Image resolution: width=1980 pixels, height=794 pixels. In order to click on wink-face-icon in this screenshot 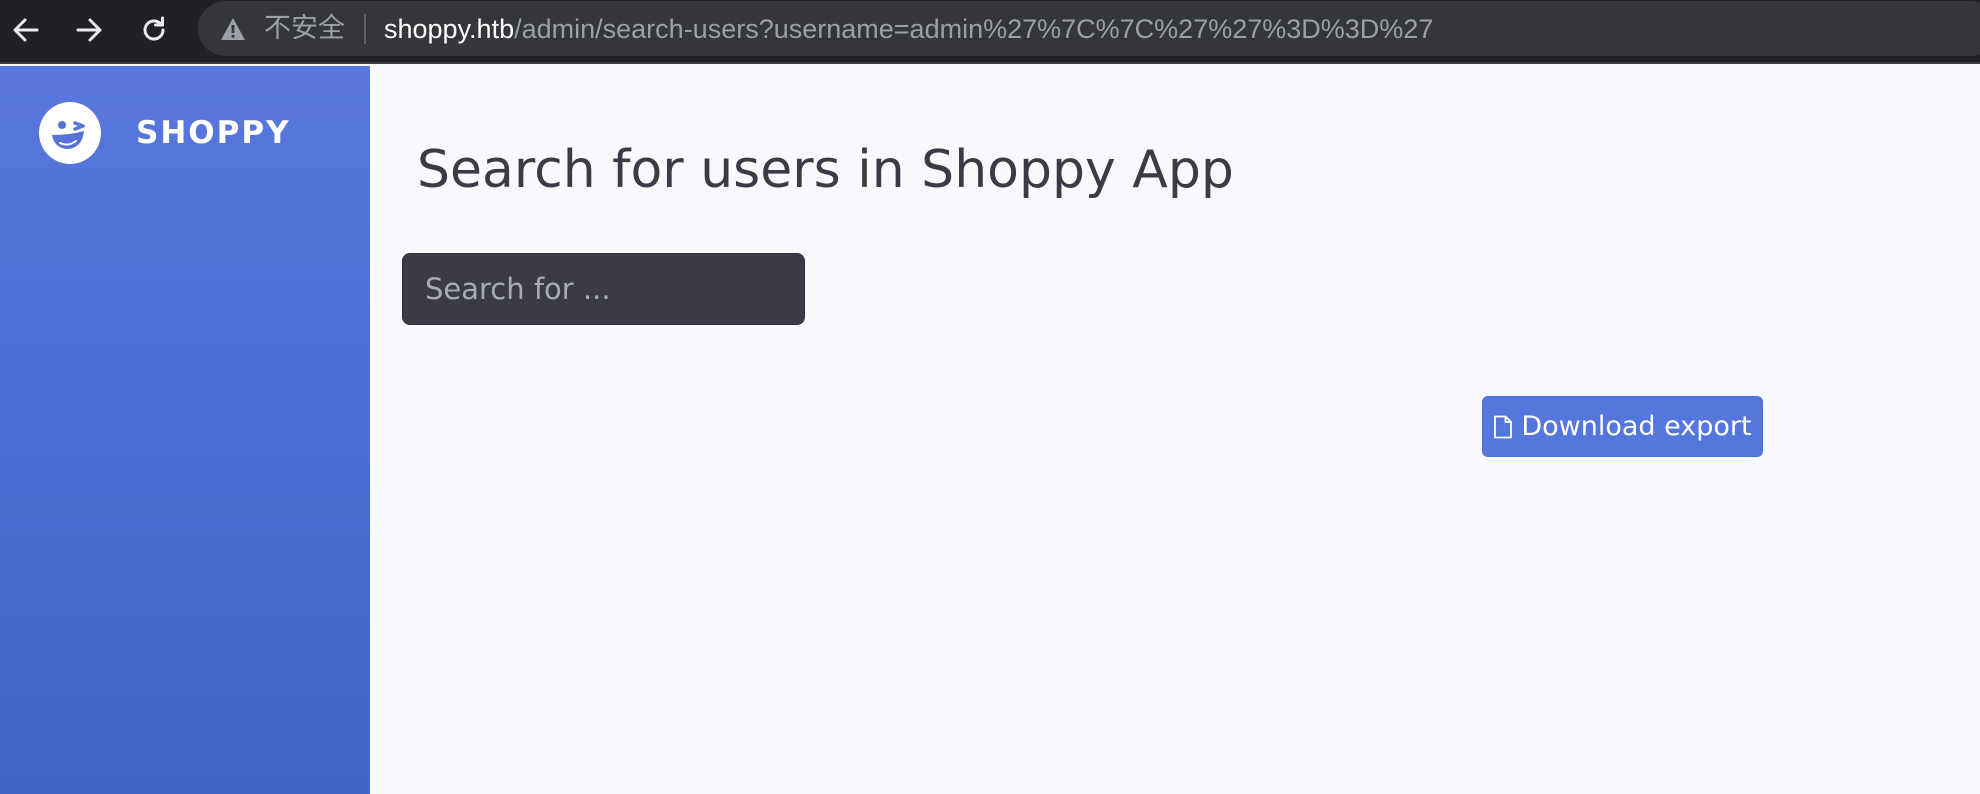, I will do `click(70, 133)`.